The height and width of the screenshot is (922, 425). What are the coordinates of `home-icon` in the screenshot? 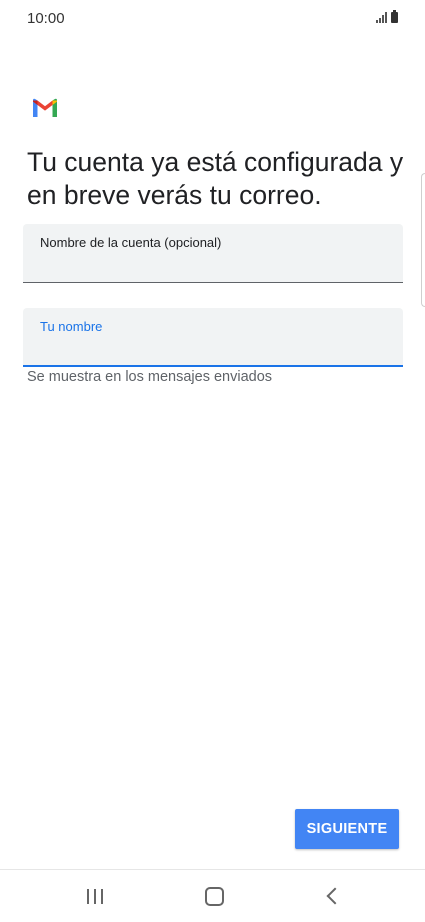 It's located at (214, 896).